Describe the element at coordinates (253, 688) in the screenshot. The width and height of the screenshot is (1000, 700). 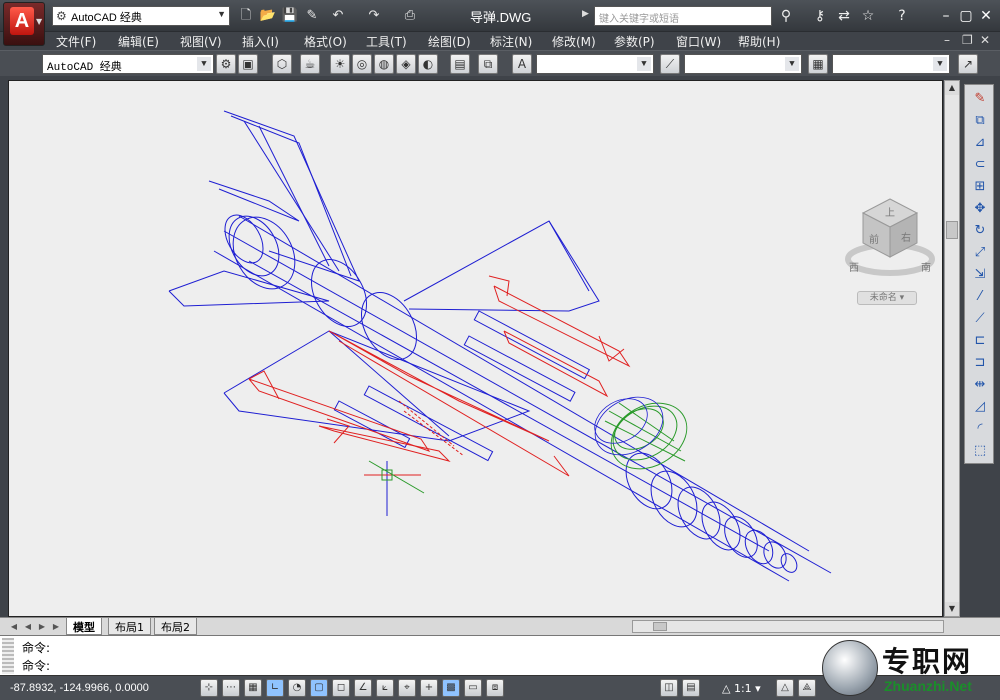
I see `grid-display-icon: ▦` at that location.